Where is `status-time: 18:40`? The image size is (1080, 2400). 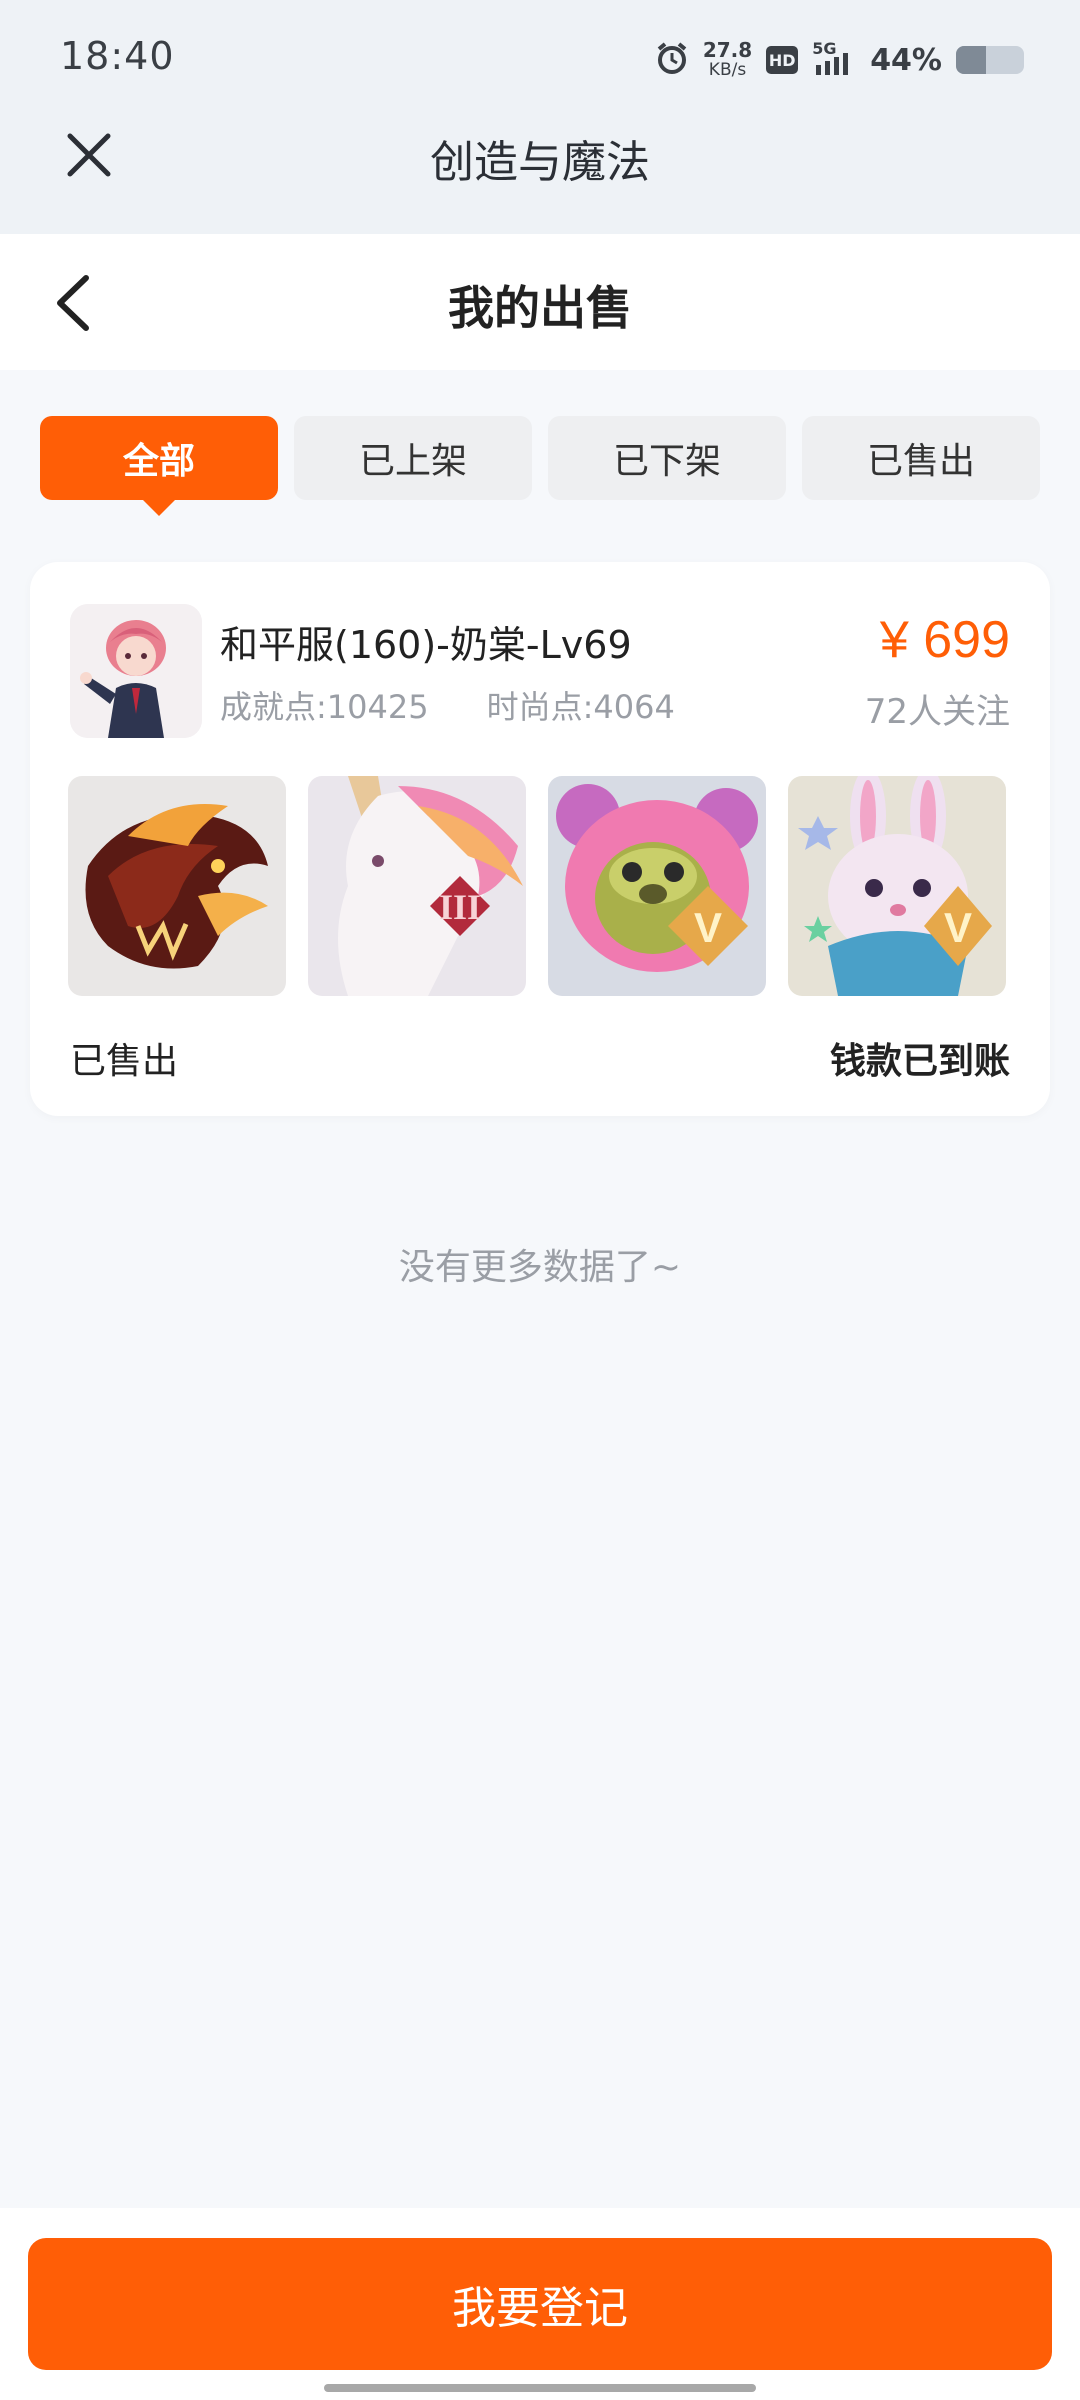
status-time: 18:40 is located at coordinates (117, 56).